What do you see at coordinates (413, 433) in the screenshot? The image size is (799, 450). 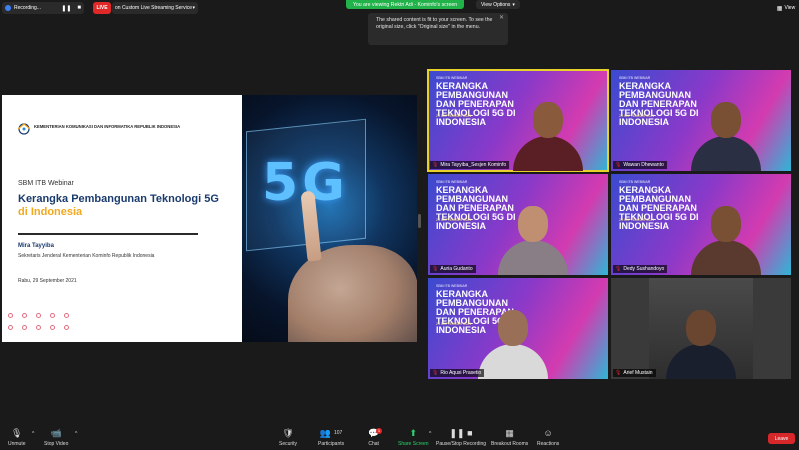 I see `share-screen-icon: ⬆` at bounding box center [413, 433].